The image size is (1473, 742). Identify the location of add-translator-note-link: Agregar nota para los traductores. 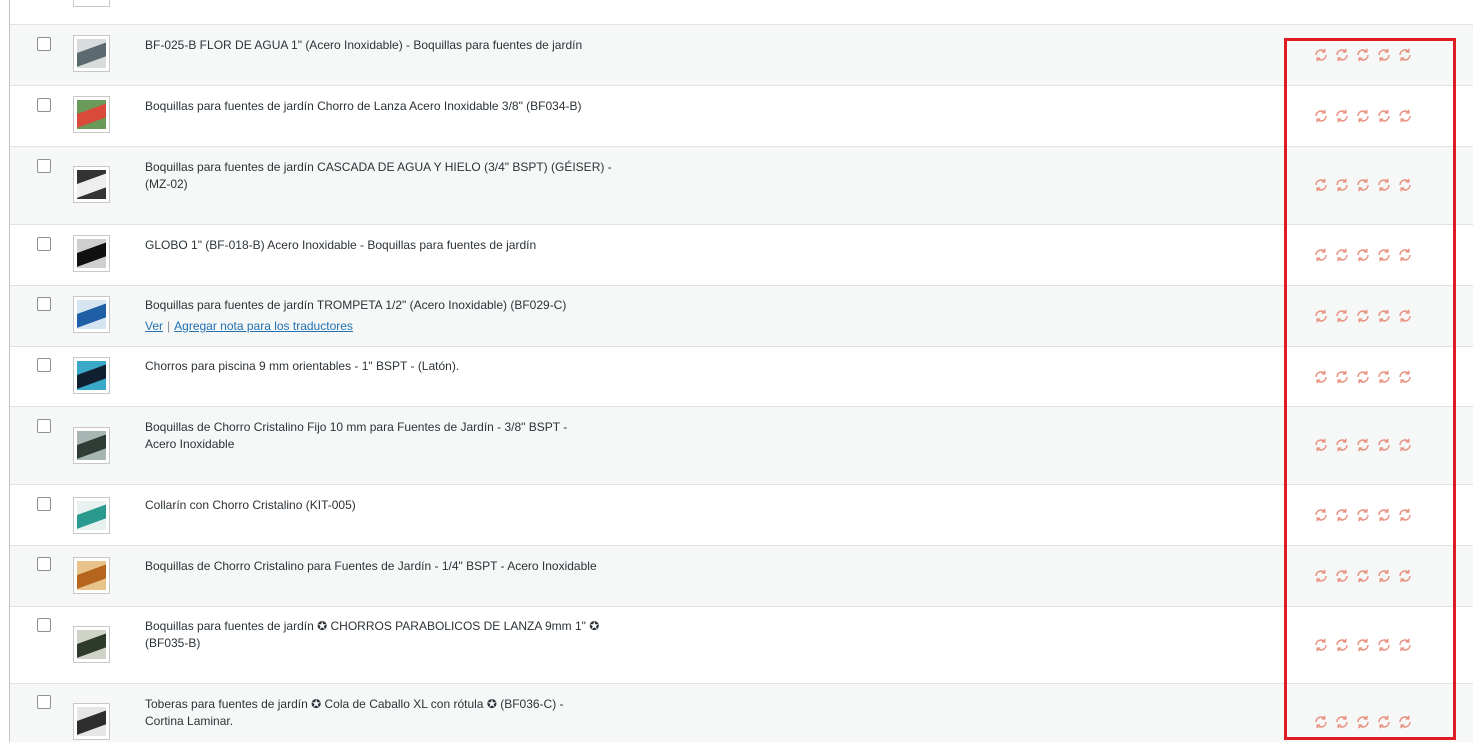
(263, 326).